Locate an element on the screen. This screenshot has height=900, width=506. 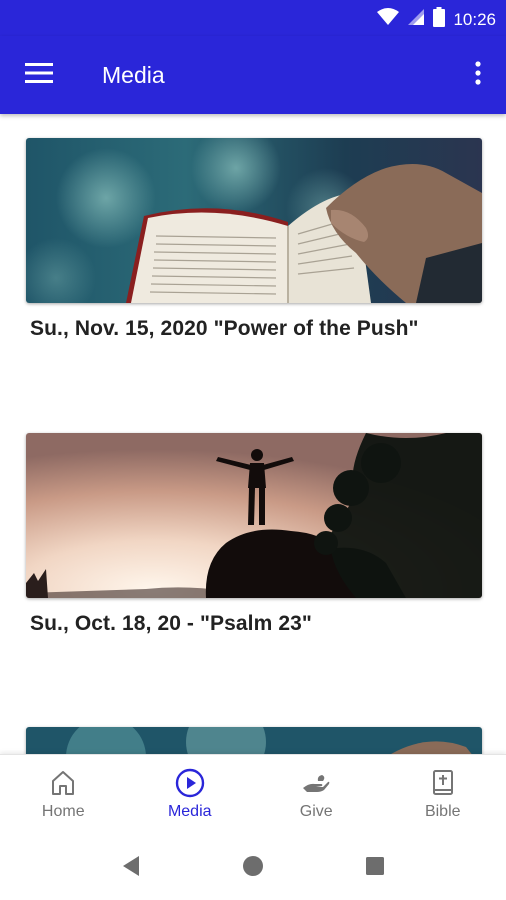
give-hand-icon is located at coordinates (316, 783).